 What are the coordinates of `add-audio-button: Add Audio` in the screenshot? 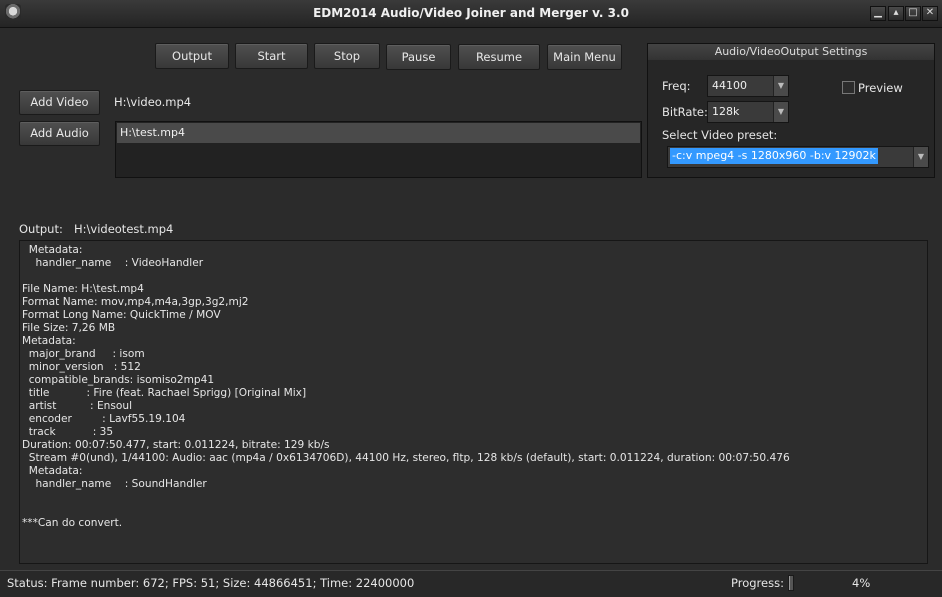 It's located at (59, 133).